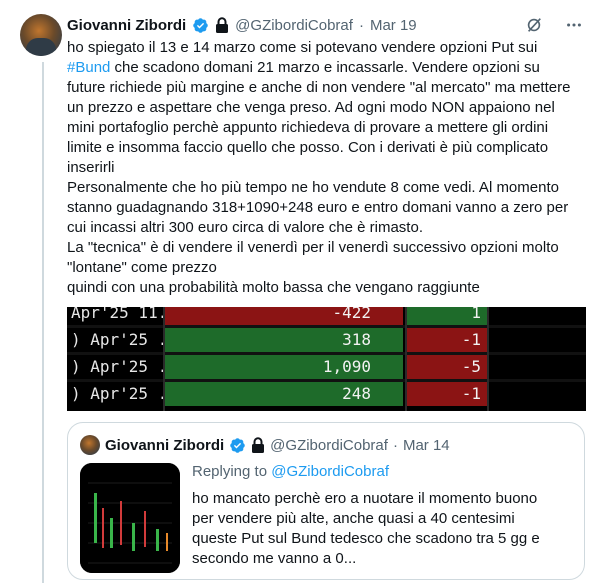 This screenshot has height=583, width=598. What do you see at coordinates (142, 267) in the screenshot?
I see `tweet-line: "lontane" come prezzo` at bounding box center [142, 267].